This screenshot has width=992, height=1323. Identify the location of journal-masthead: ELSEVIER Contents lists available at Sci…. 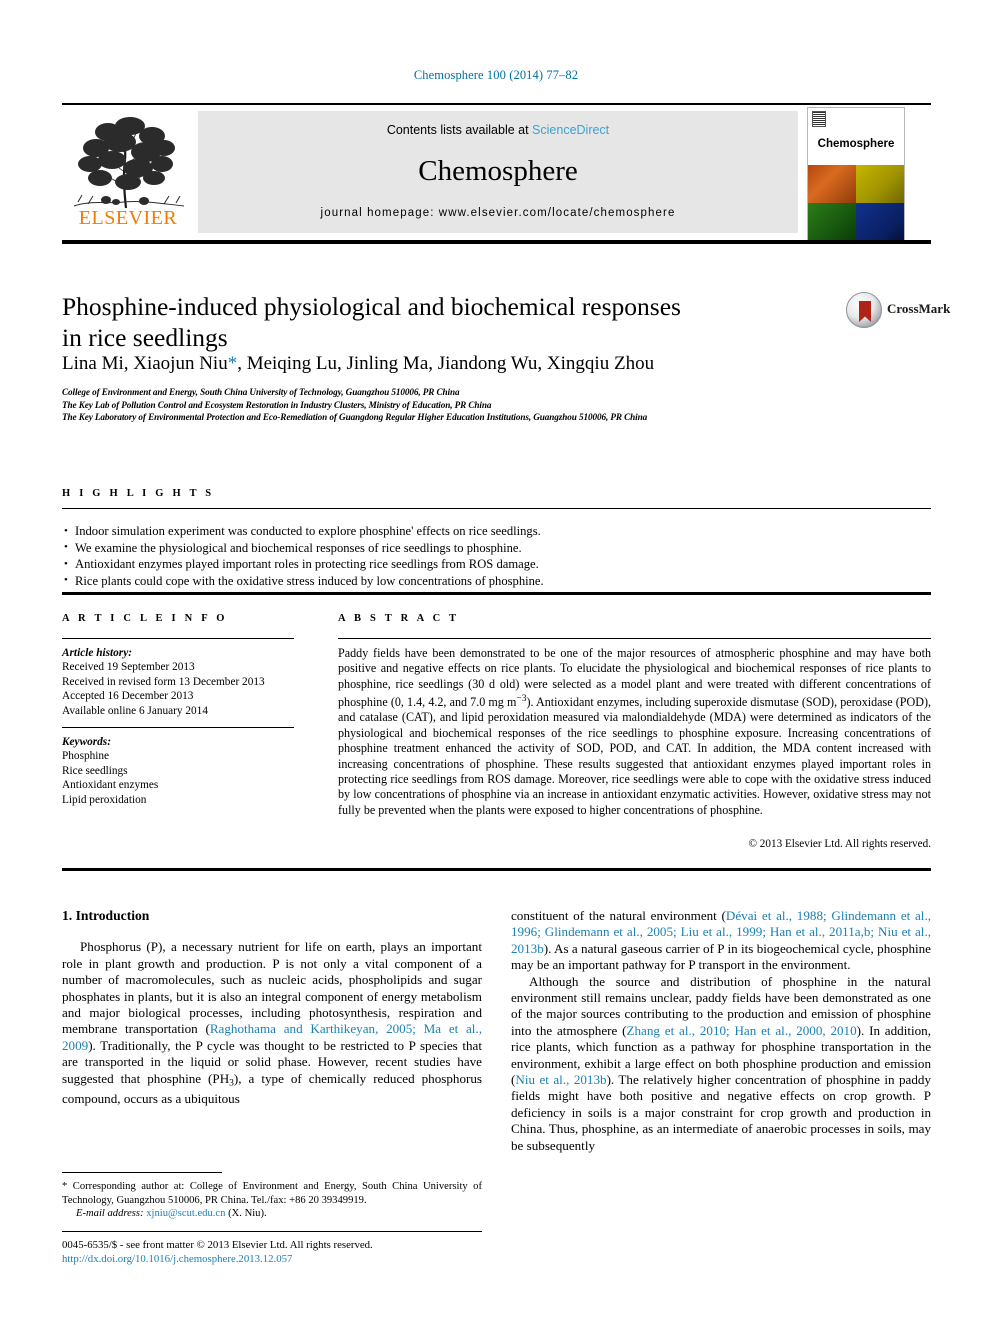
(496, 173).